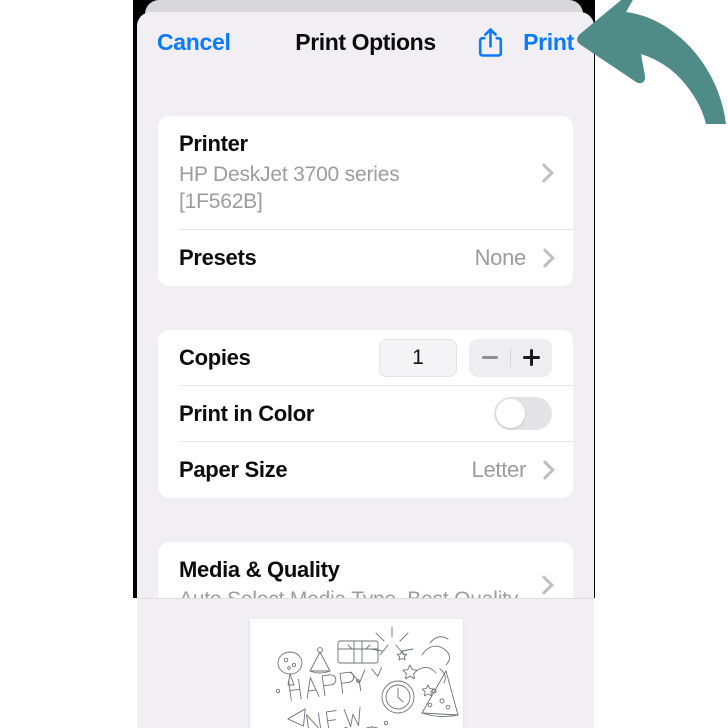 Image resolution: width=728 pixels, height=728 pixels. What do you see at coordinates (213, 143) in the screenshot?
I see `printer-row-label: Printer` at bounding box center [213, 143].